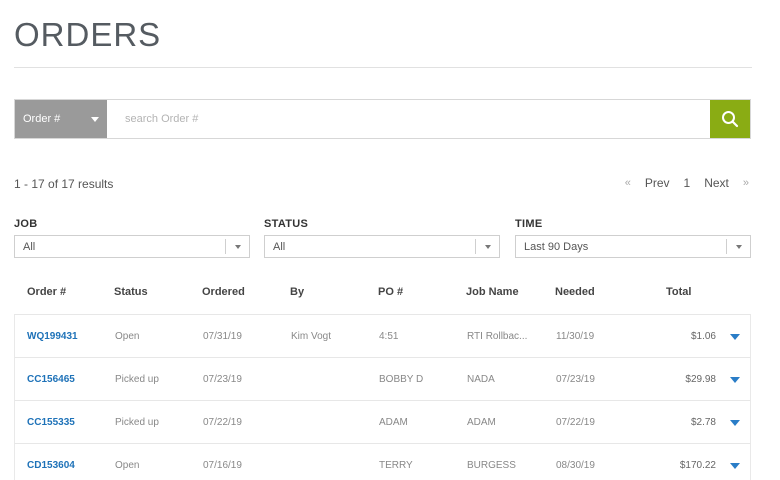 The image size is (780, 480). What do you see at coordinates (401, 379) in the screenshot?
I see `order-po: BOBBY D` at bounding box center [401, 379].